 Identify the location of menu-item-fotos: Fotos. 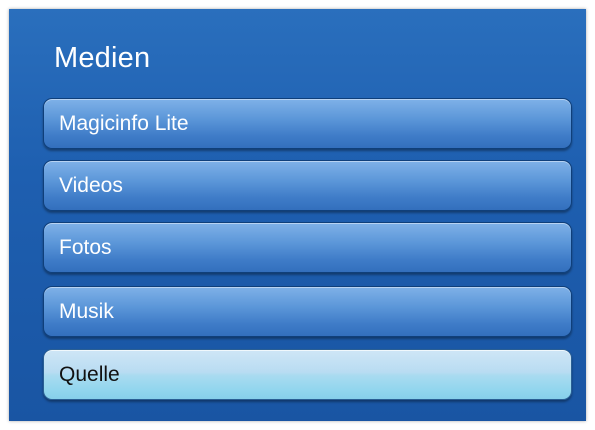
(307, 247).